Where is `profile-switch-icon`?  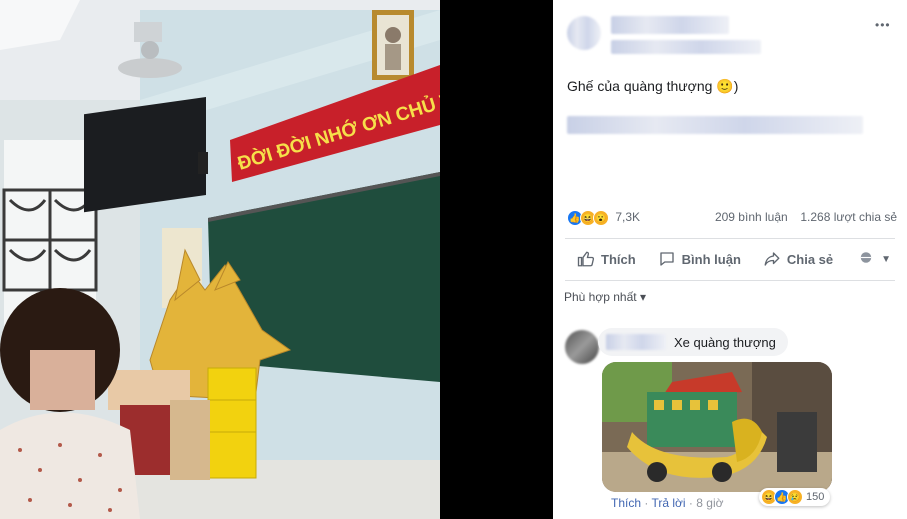 profile-switch-icon is located at coordinates (866, 257).